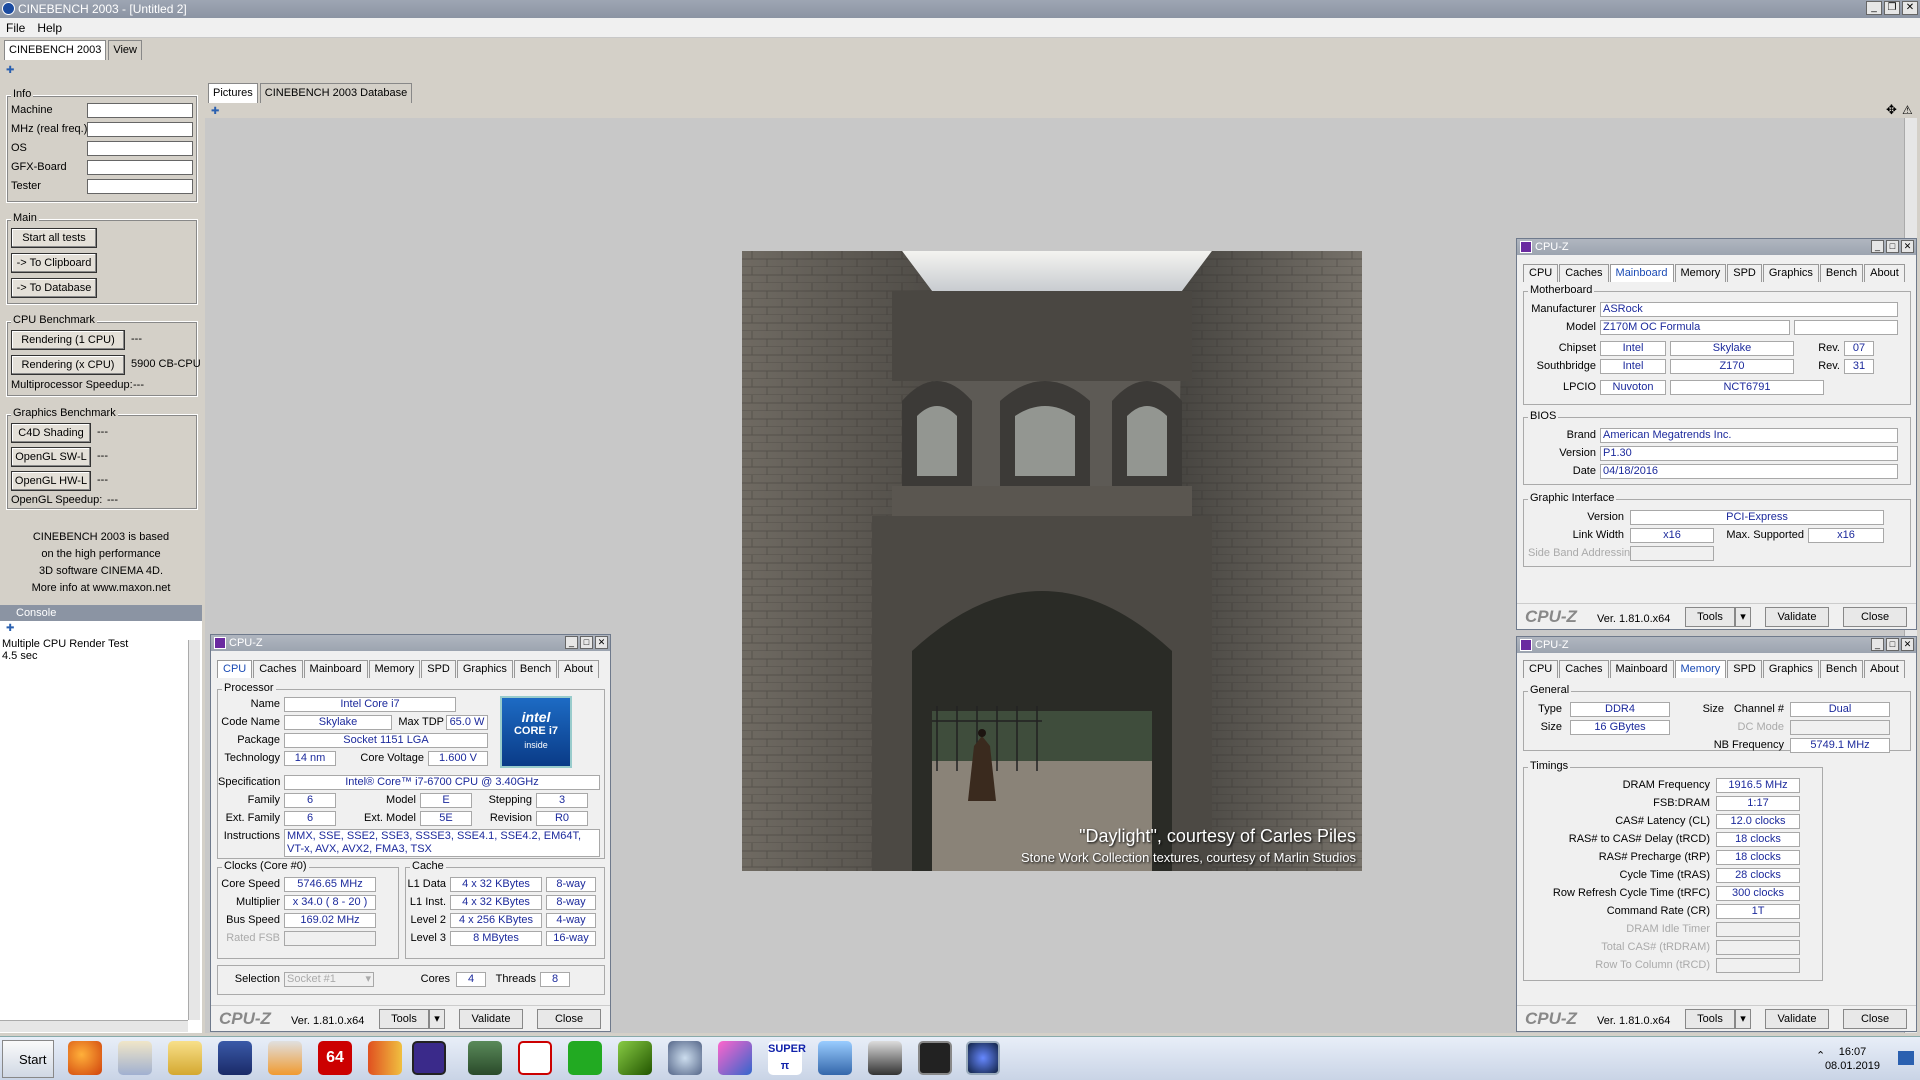  I want to click on socket-select: Socket #1 ▾, so click(329, 979).